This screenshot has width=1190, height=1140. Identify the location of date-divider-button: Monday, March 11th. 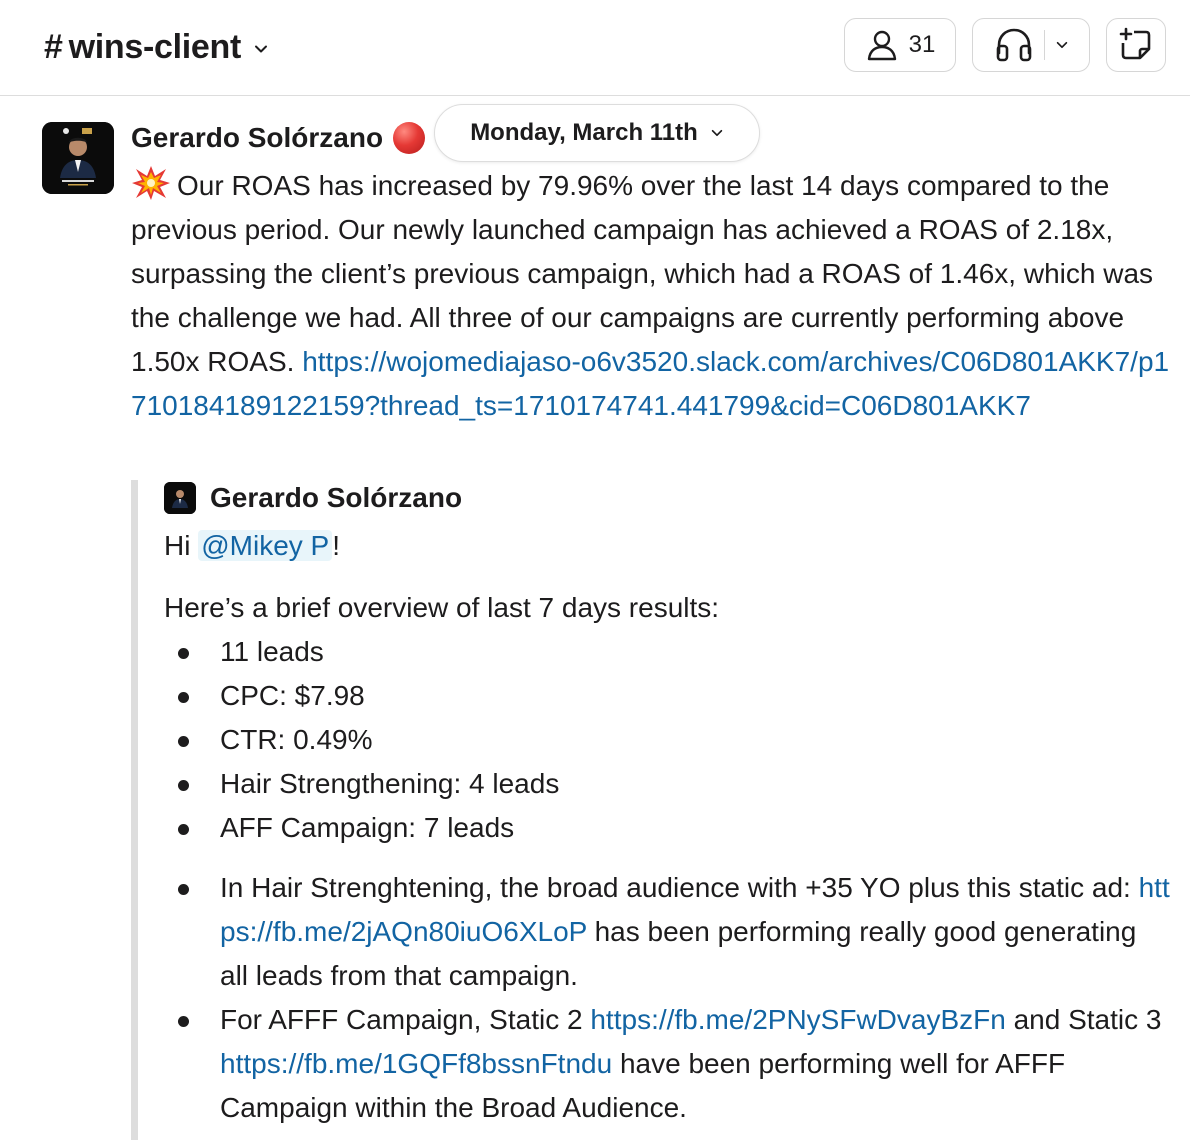
(597, 133).